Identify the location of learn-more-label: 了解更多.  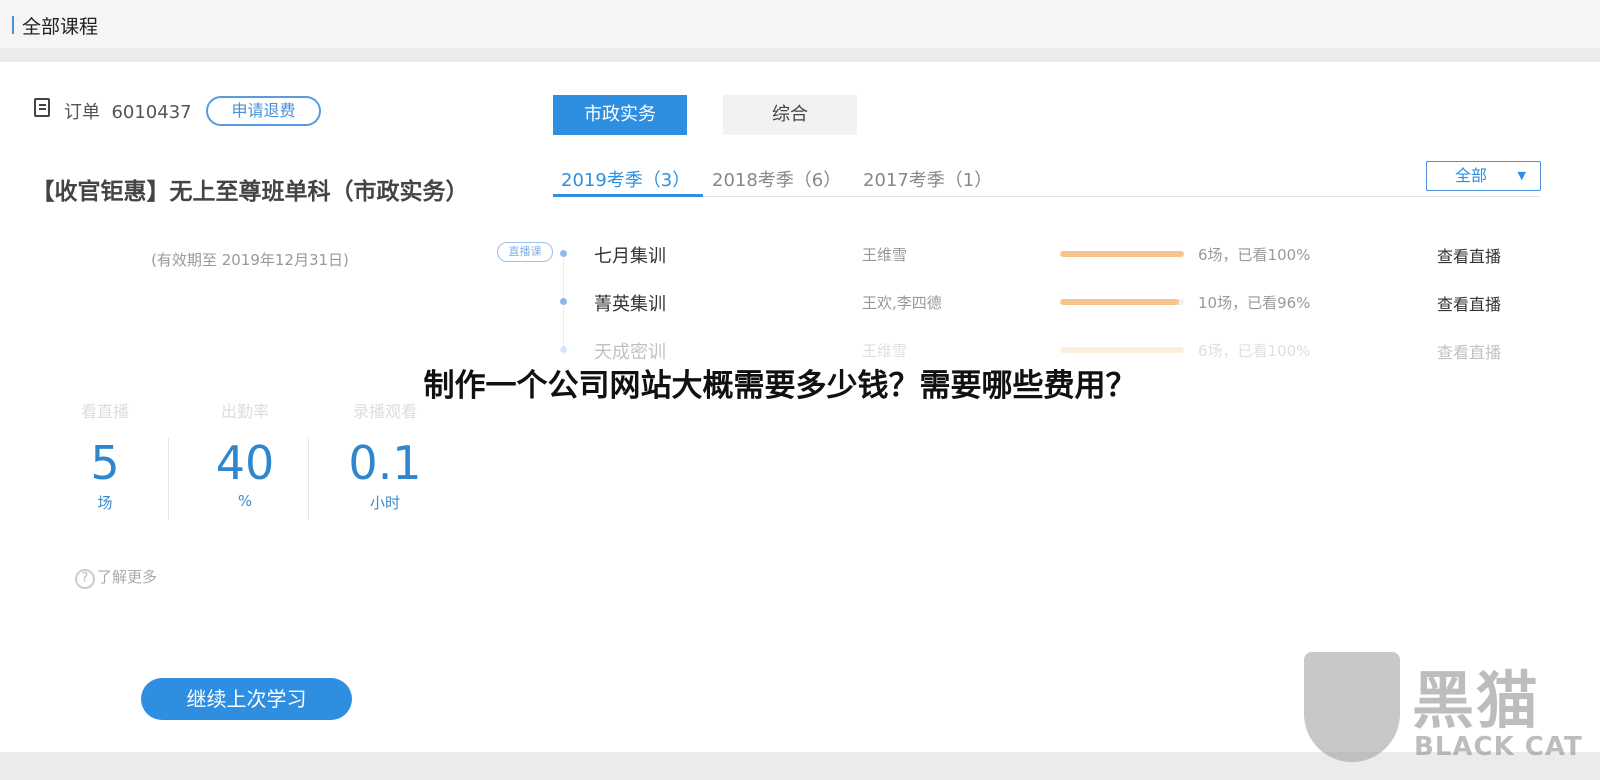
(127, 577).